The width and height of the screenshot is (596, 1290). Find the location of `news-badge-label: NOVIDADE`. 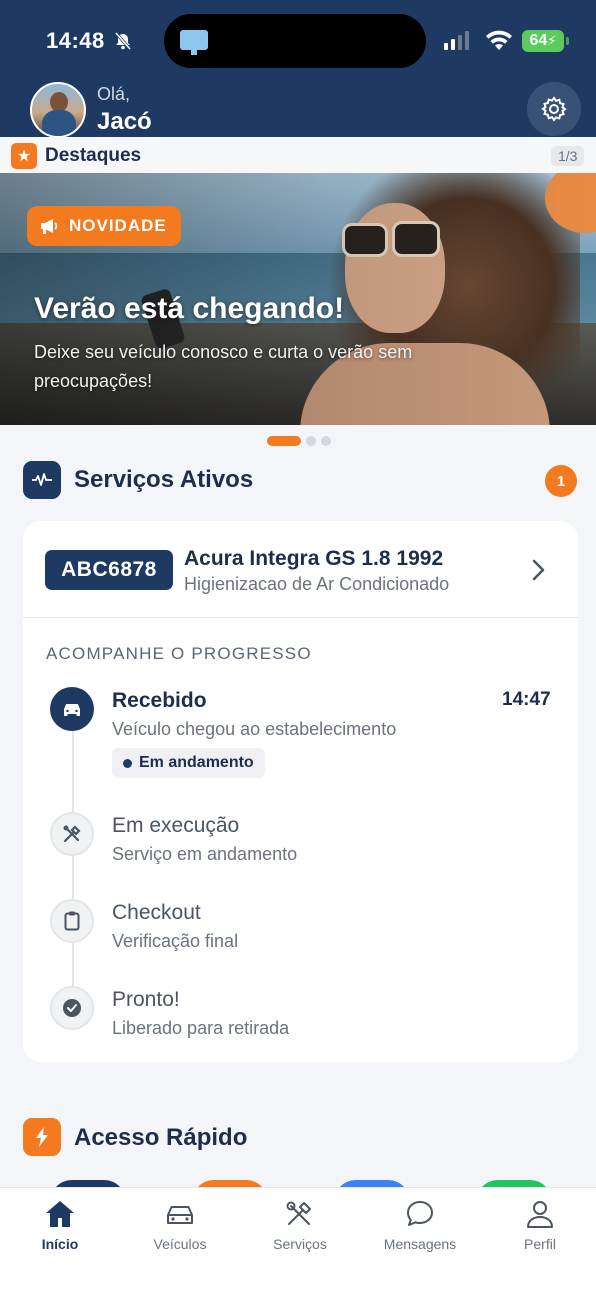

news-badge-label: NOVIDADE is located at coordinates (118, 225).